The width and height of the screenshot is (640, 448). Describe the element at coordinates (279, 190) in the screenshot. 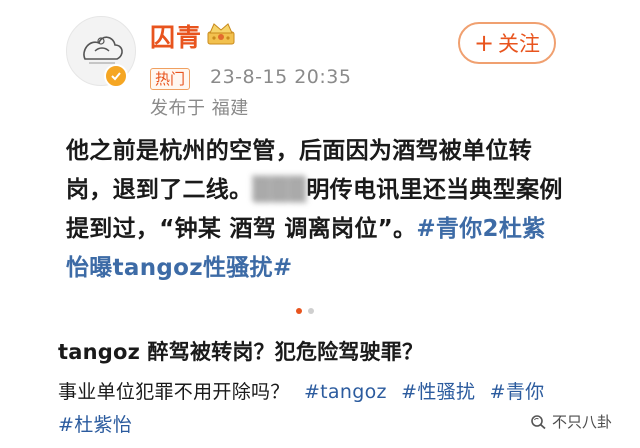

I see `blurred-text: ▒▒▒` at that location.